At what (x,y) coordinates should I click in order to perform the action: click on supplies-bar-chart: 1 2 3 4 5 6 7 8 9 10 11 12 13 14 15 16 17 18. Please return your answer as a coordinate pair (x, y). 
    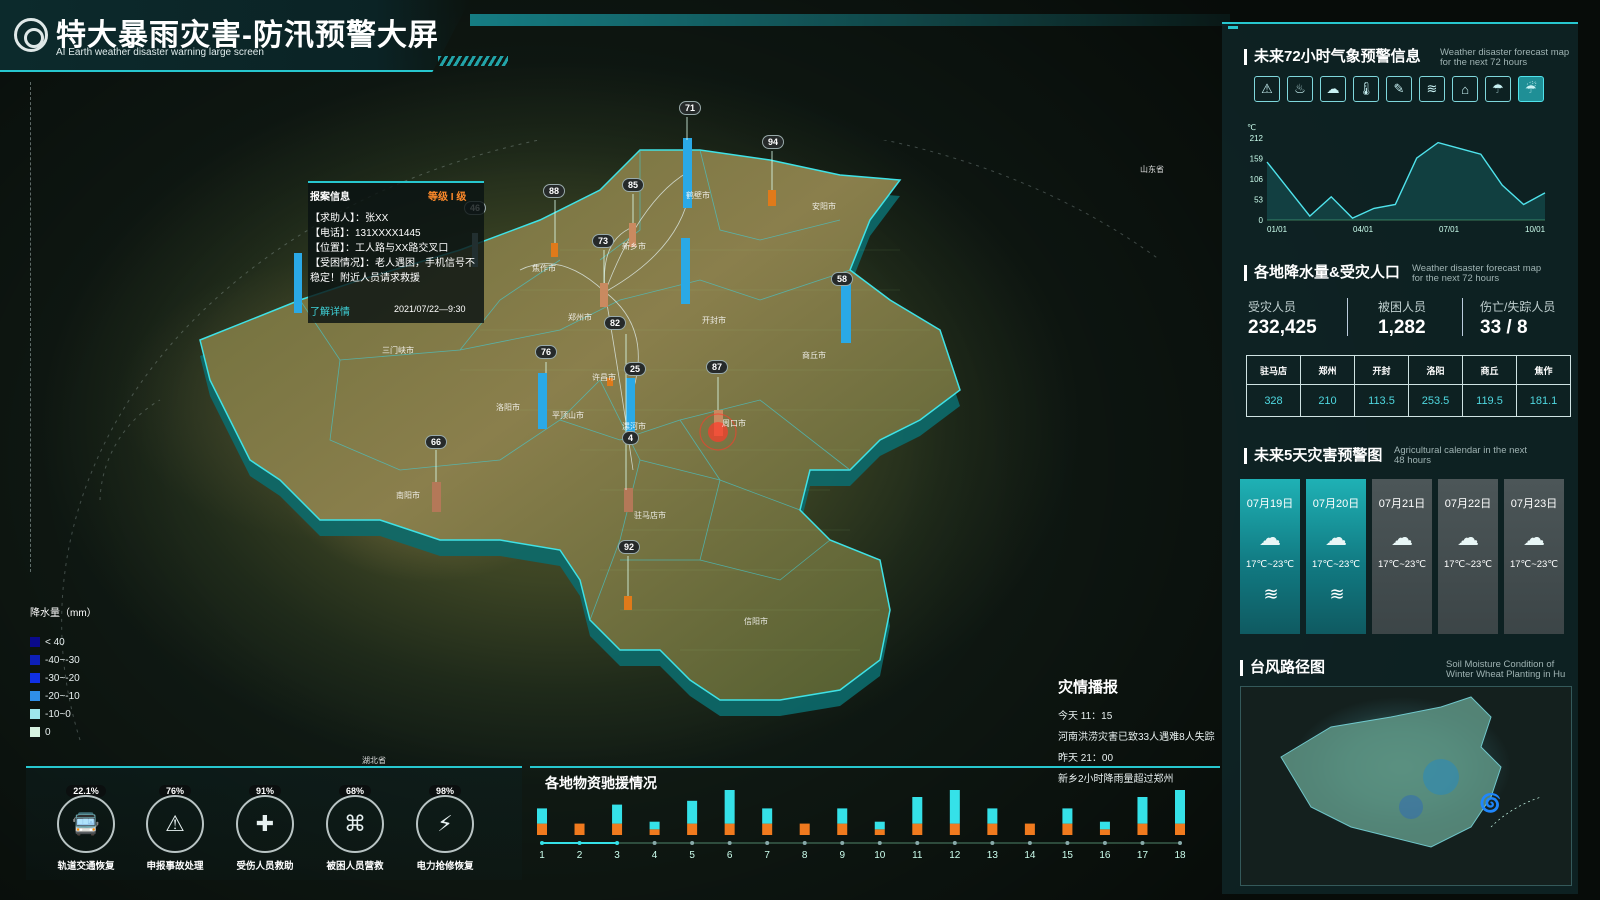
    Looking at the image, I should click on (870, 835).